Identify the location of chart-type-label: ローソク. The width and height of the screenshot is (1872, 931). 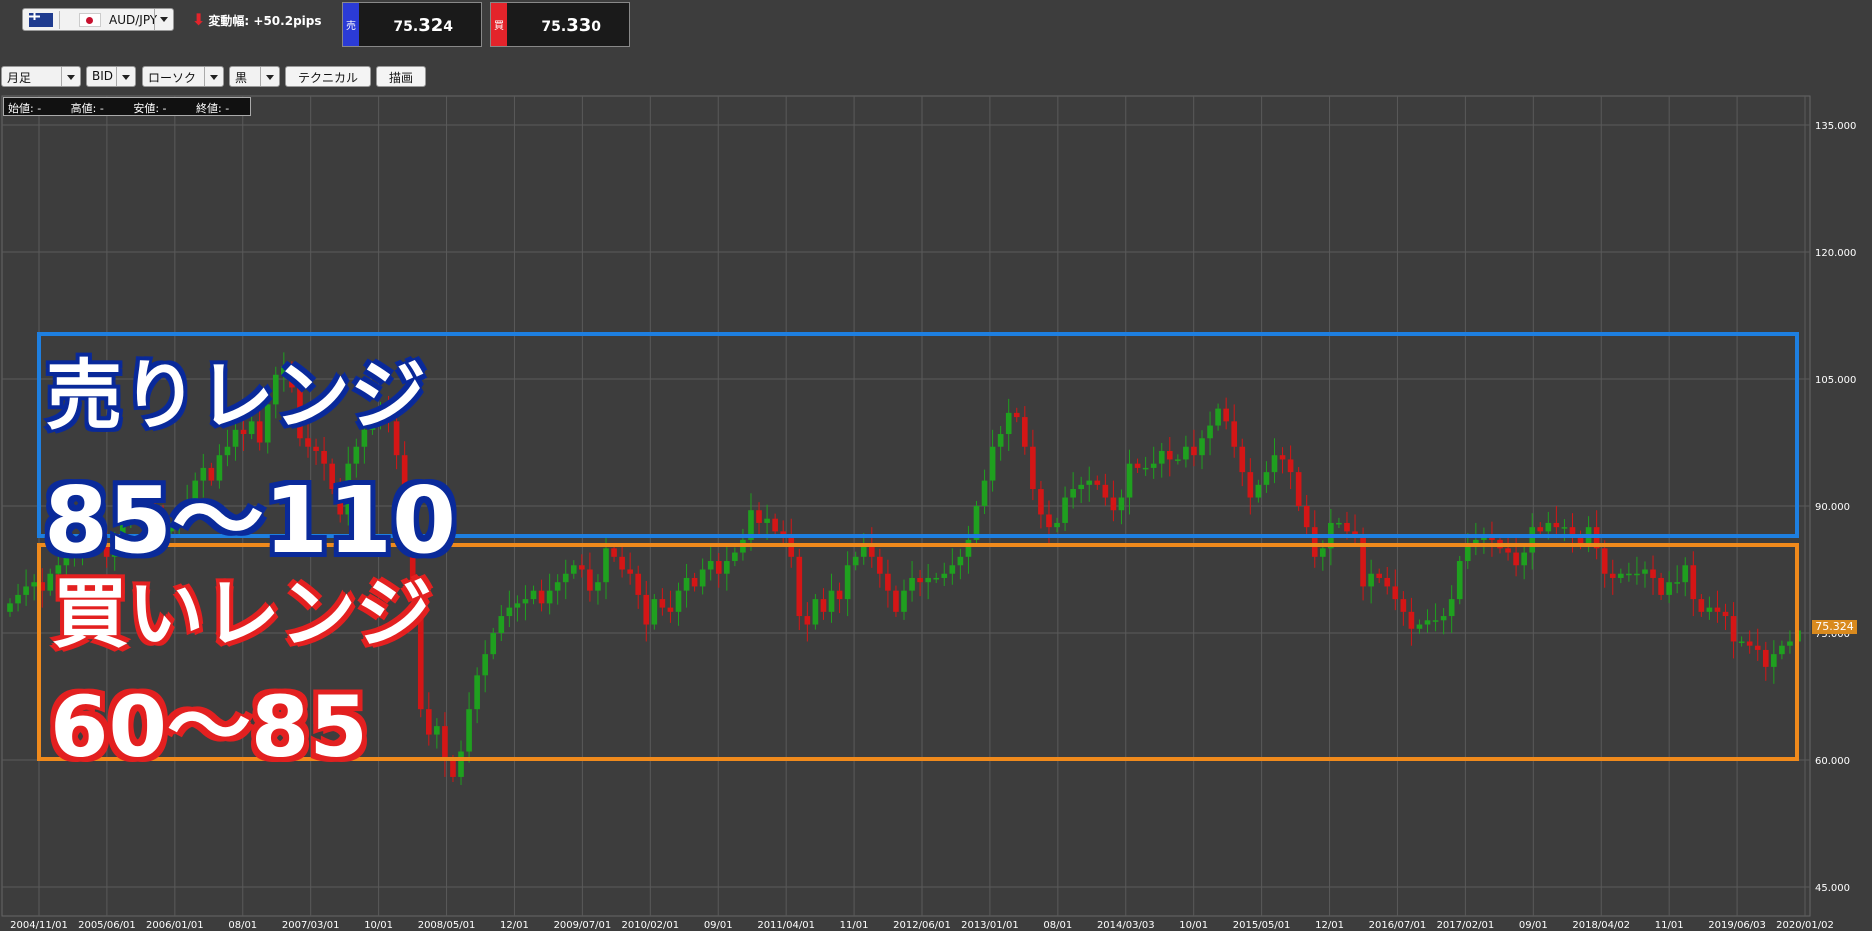
(172, 78).